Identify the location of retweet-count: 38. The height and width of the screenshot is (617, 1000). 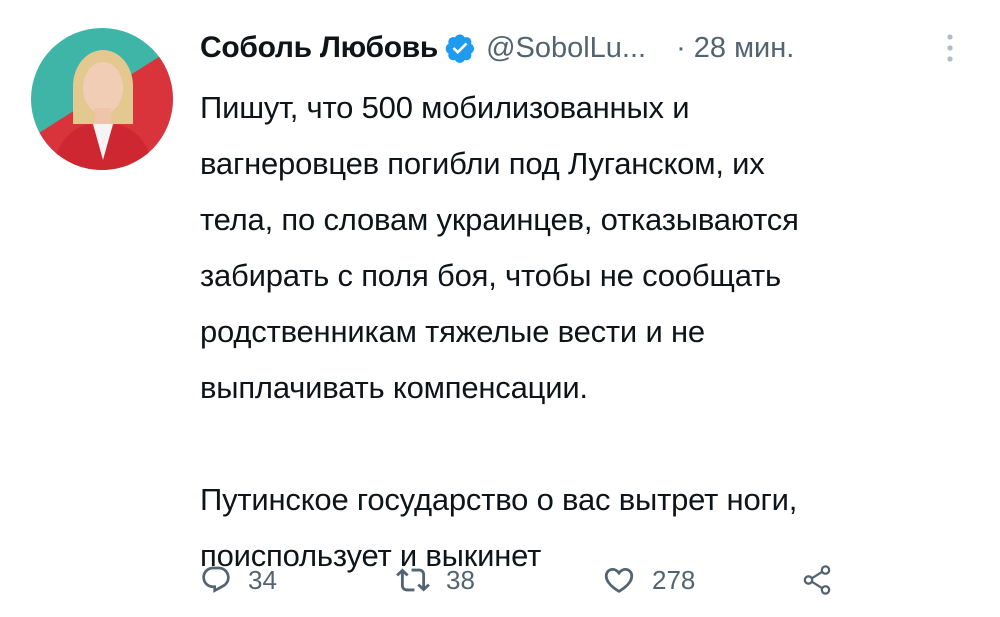
(460, 579).